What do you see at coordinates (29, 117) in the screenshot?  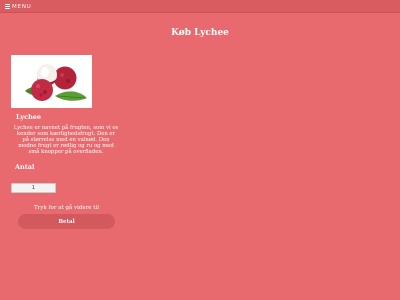 I see `product-name: Lychee` at bounding box center [29, 117].